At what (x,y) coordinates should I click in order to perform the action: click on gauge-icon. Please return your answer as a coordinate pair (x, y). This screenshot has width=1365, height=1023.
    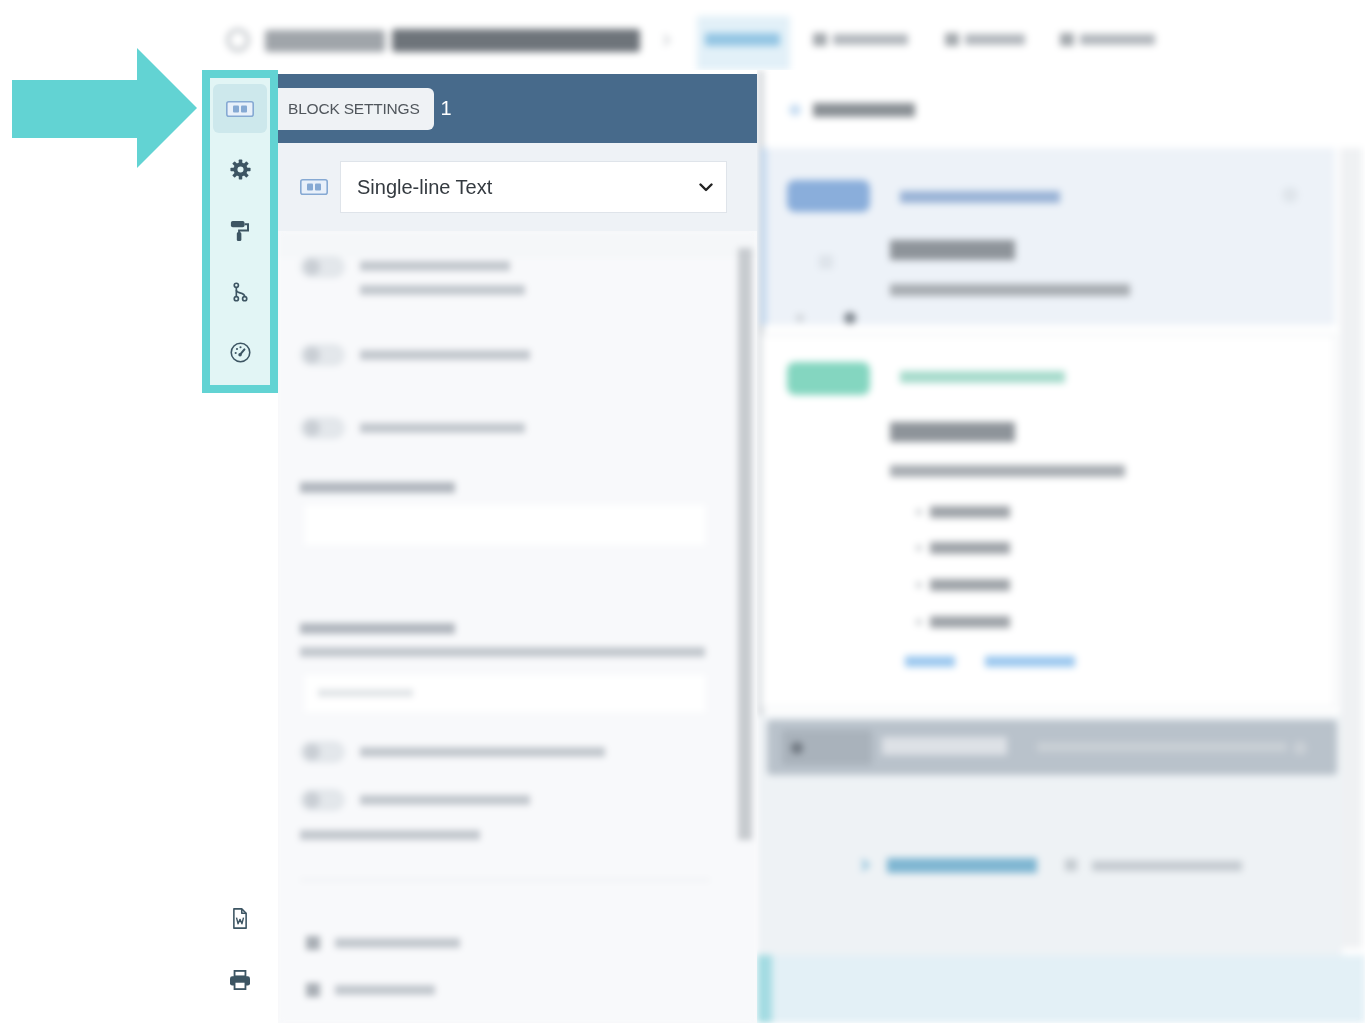
    Looking at the image, I should click on (240, 352).